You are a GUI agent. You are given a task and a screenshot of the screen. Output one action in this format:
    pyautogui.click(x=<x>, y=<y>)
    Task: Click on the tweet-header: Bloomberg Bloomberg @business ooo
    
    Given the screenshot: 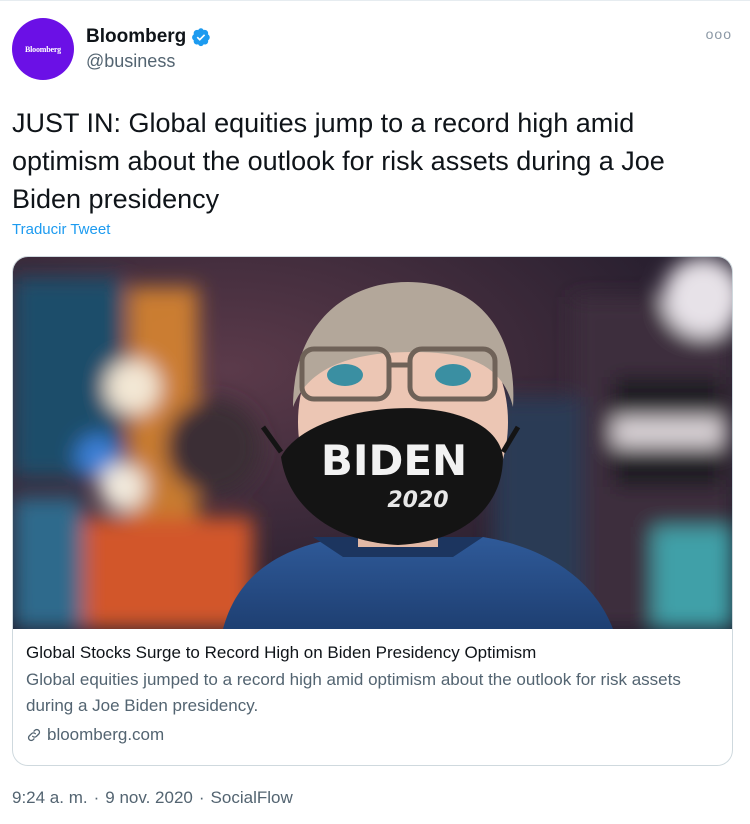 What is the action you would take?
    pyautogui.click(x=375, y=50)
    